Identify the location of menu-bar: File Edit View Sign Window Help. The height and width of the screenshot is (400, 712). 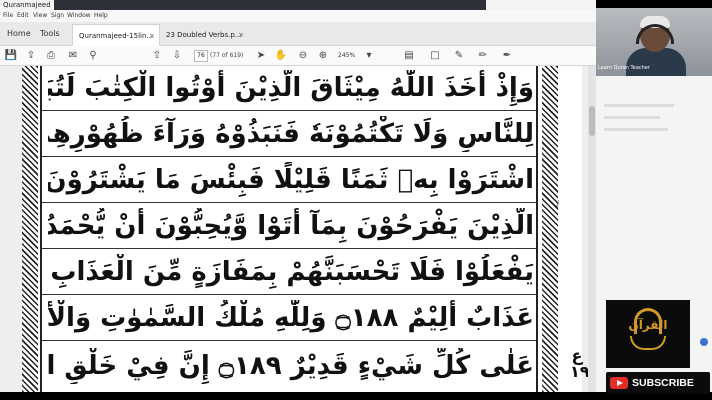
(298, 16).